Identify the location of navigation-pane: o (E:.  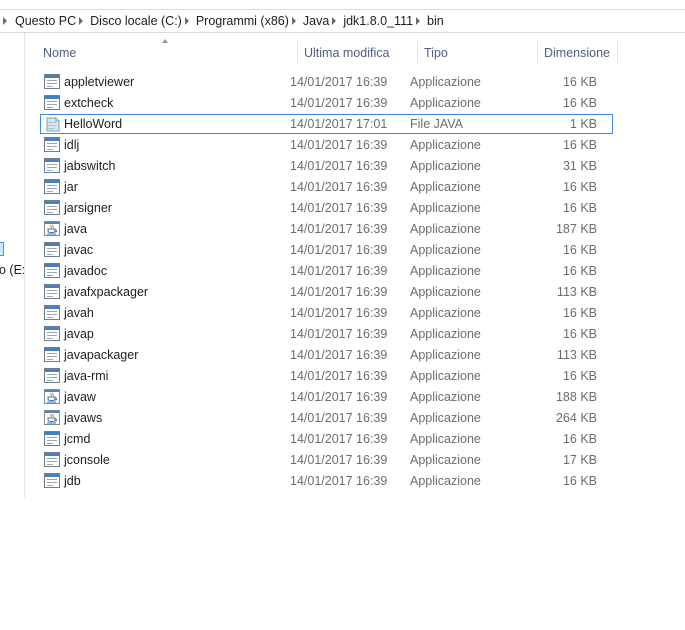
(12, 266).